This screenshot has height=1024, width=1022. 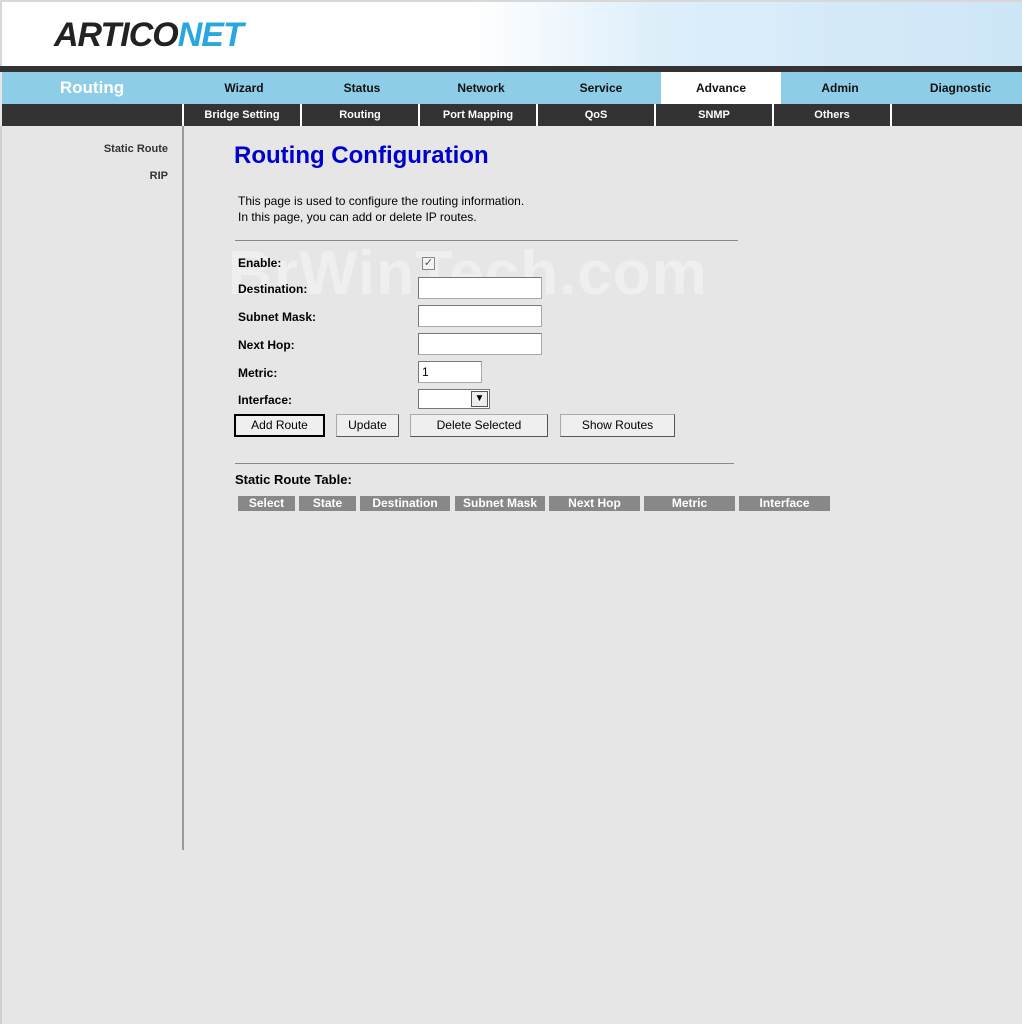 I want to click on delete-selected-button: Delete Selected, so click(x=479, y=425).